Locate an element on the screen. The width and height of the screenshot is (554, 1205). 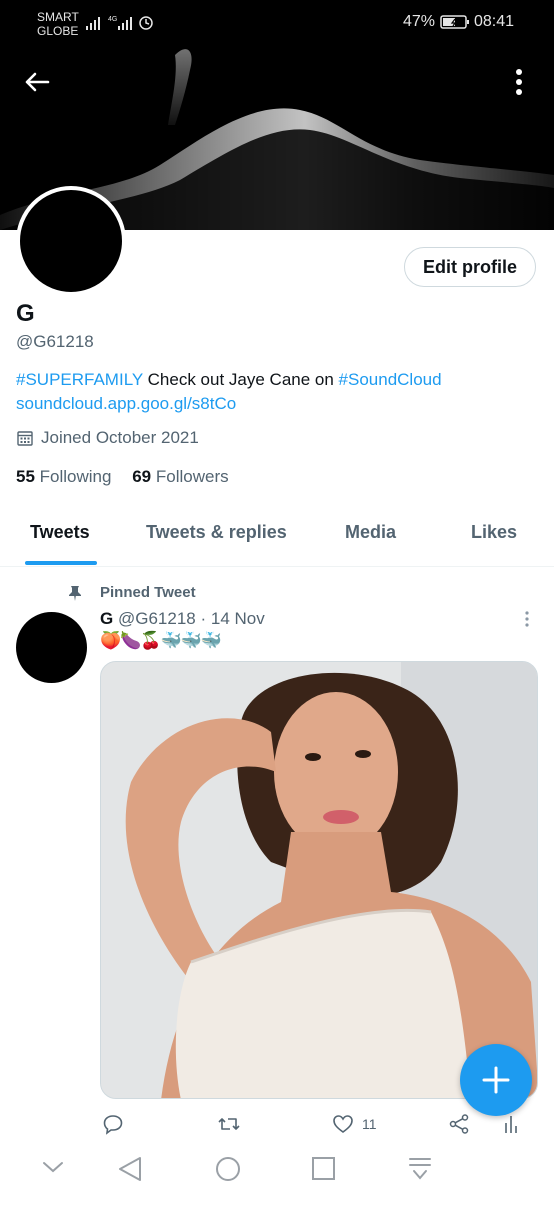
carrier-name: SMART GLOBE is located at coordinates (58, 24).